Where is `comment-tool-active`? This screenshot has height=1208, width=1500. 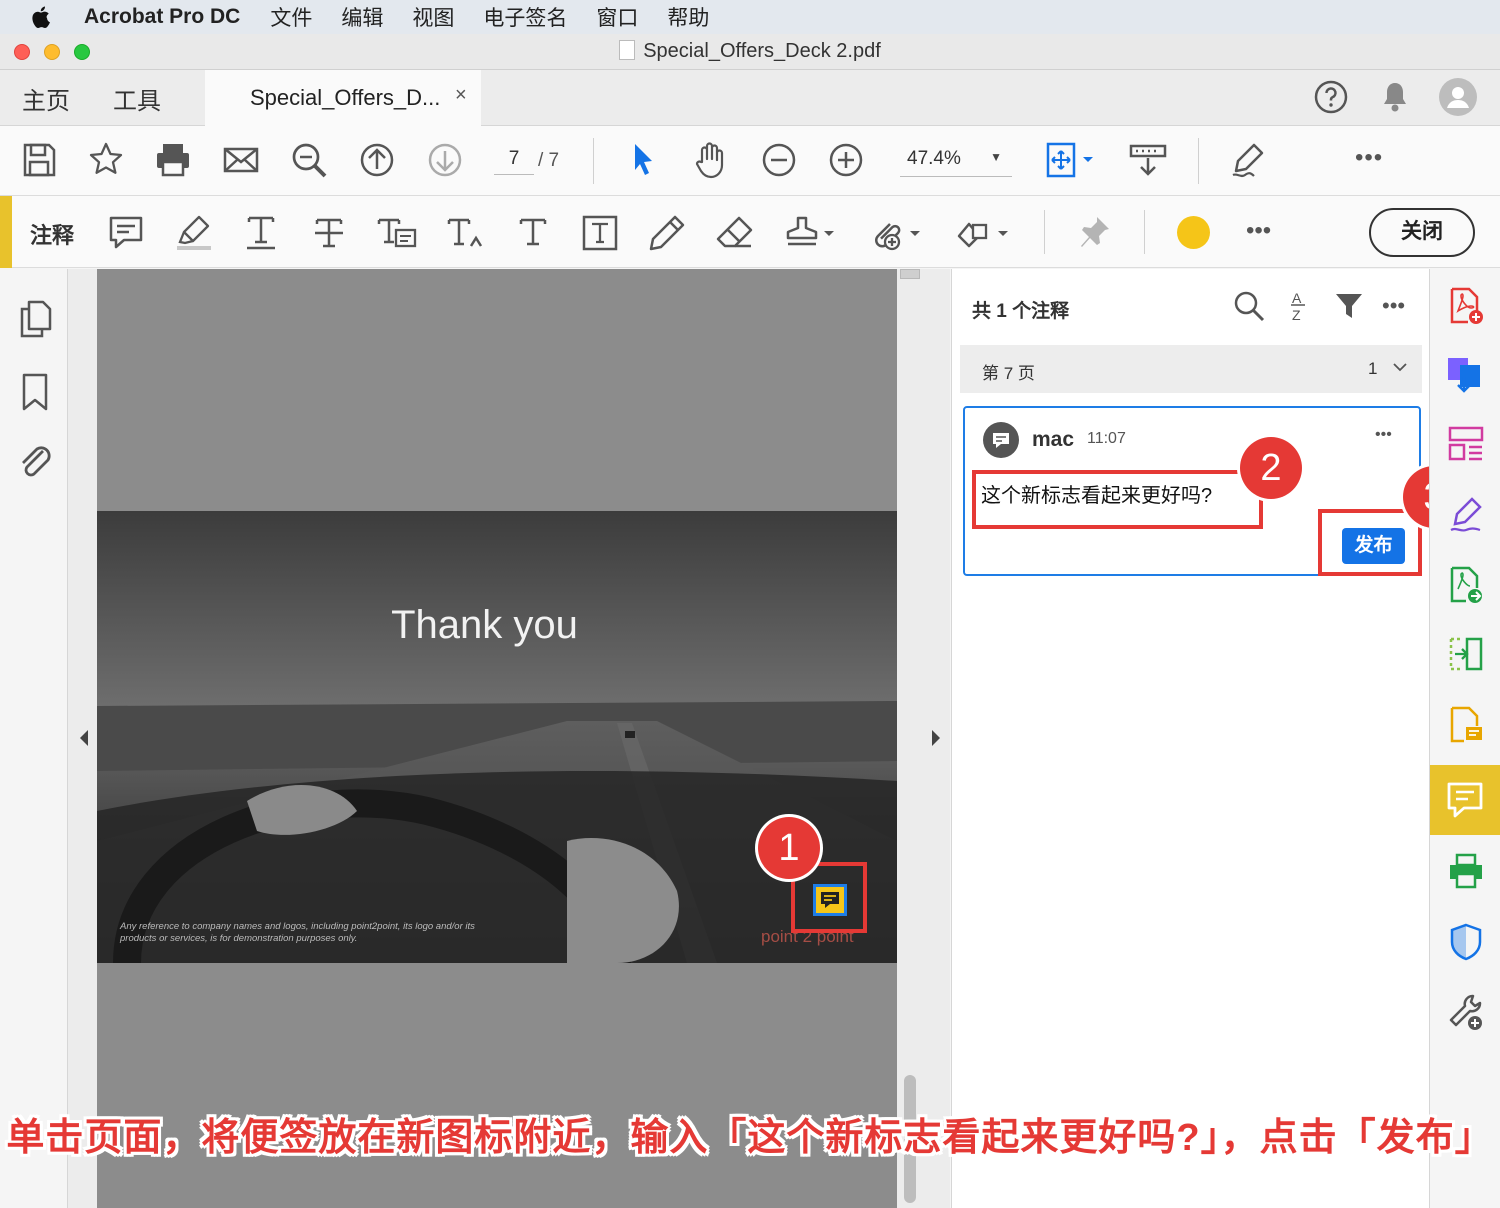 comment-tool-active is located at coordinates (1465, 800).